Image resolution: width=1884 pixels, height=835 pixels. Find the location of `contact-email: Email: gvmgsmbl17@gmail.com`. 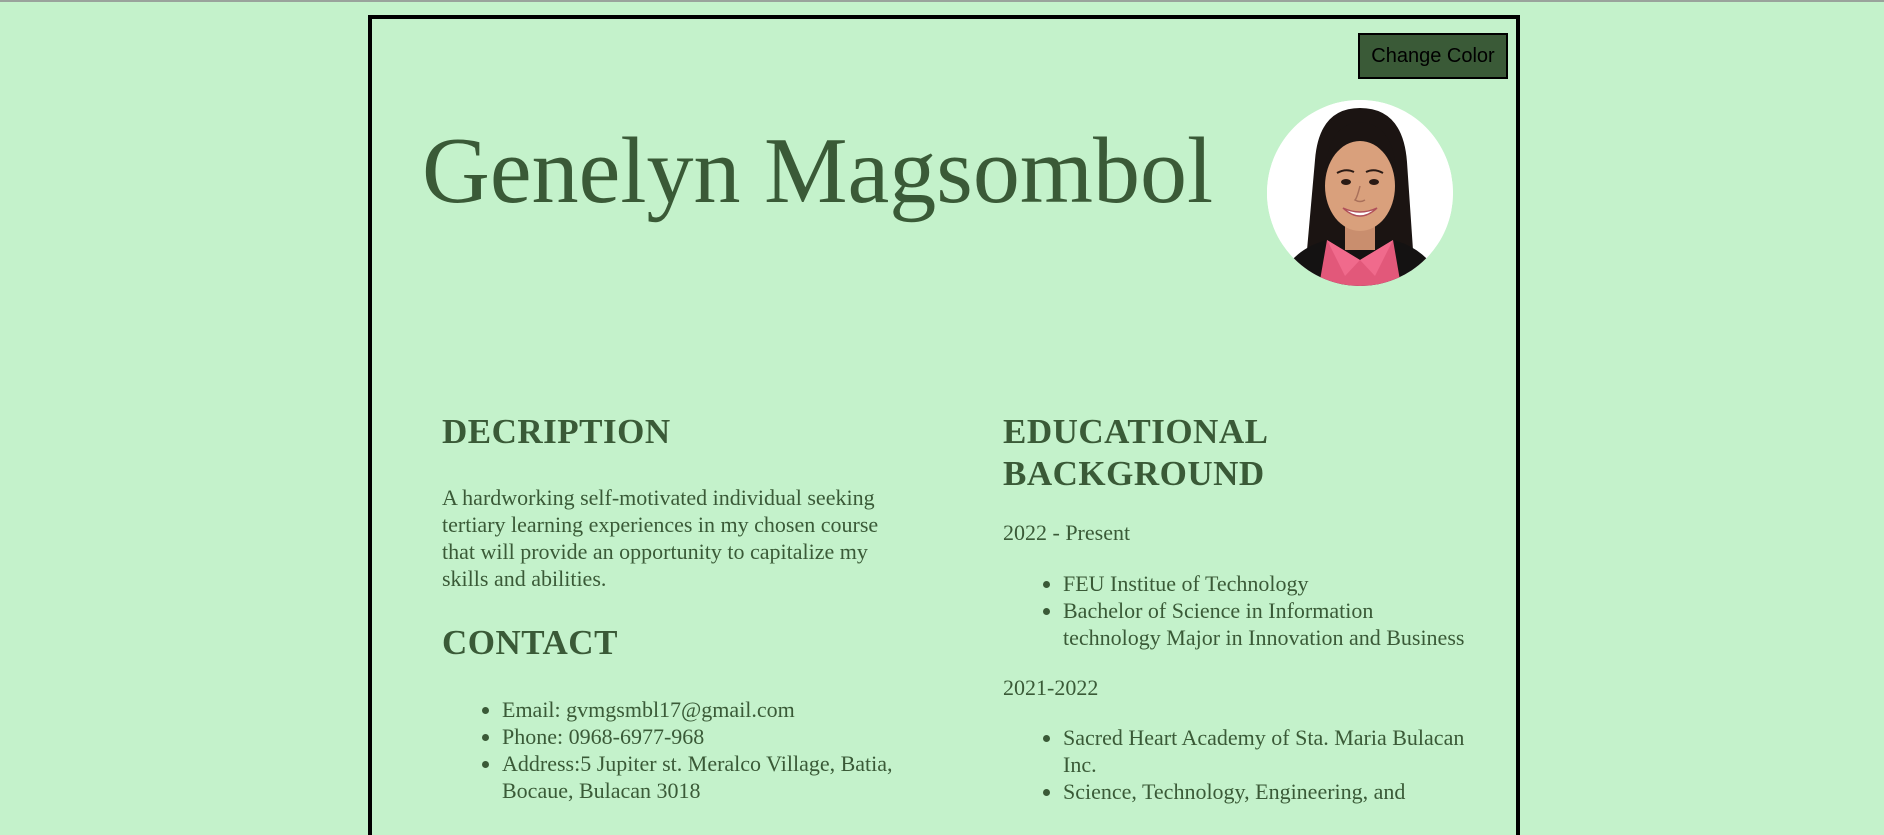

contact-email: Email: gvmgsmbl17@gmail.com is located at coordinates (702, 709).